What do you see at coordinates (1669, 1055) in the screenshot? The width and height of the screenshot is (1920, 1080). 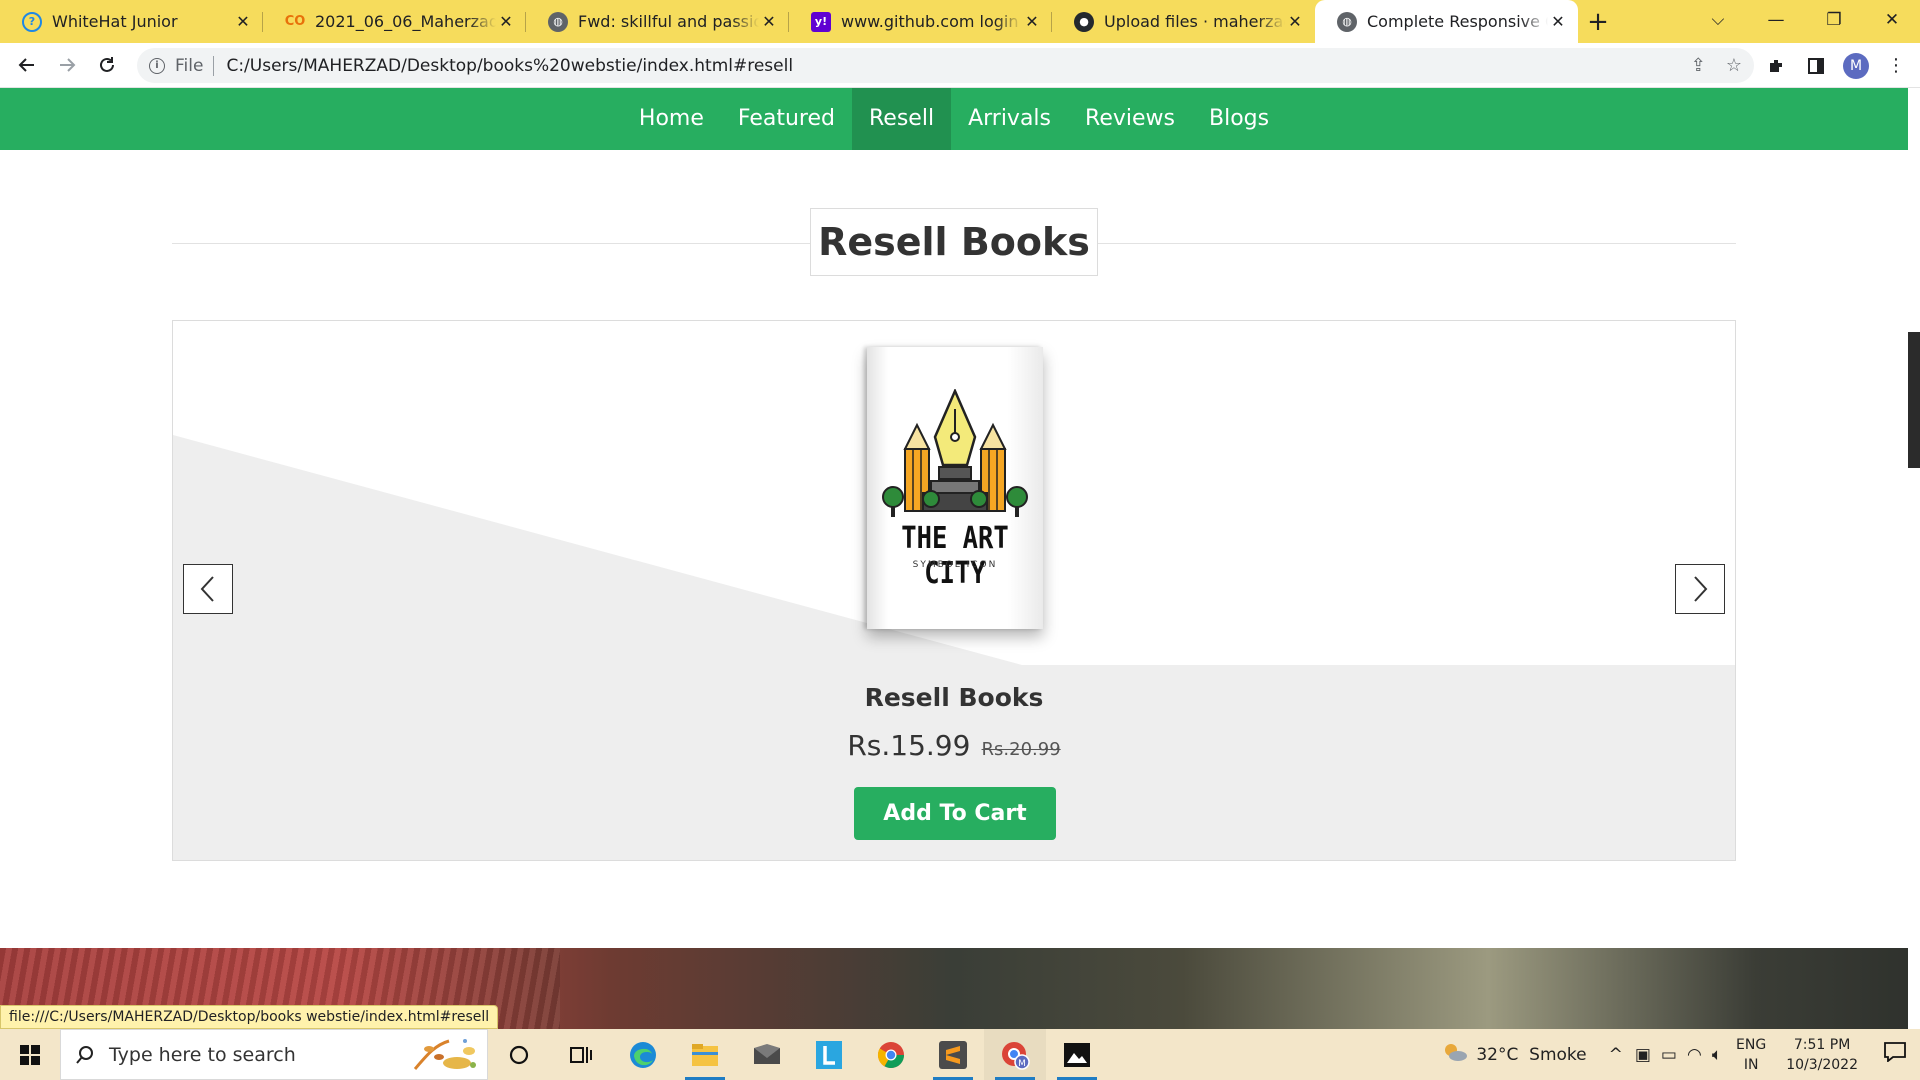 I see `battery-icon: ▭` at bounding box center [1669, 1055].